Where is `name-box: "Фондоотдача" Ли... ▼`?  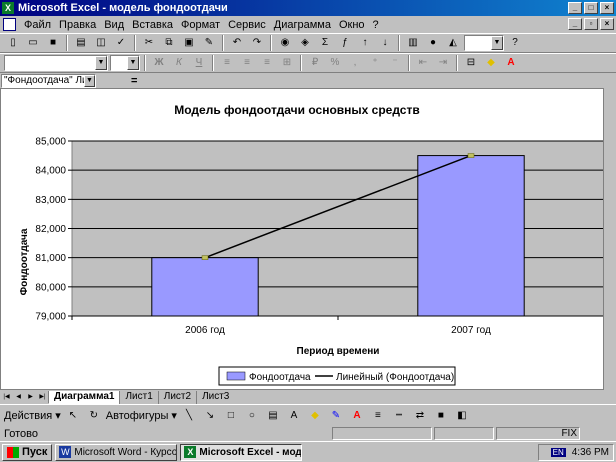
name-box: "Фондоотдача" Ли... ▼ is located at coordinates (48, 80).